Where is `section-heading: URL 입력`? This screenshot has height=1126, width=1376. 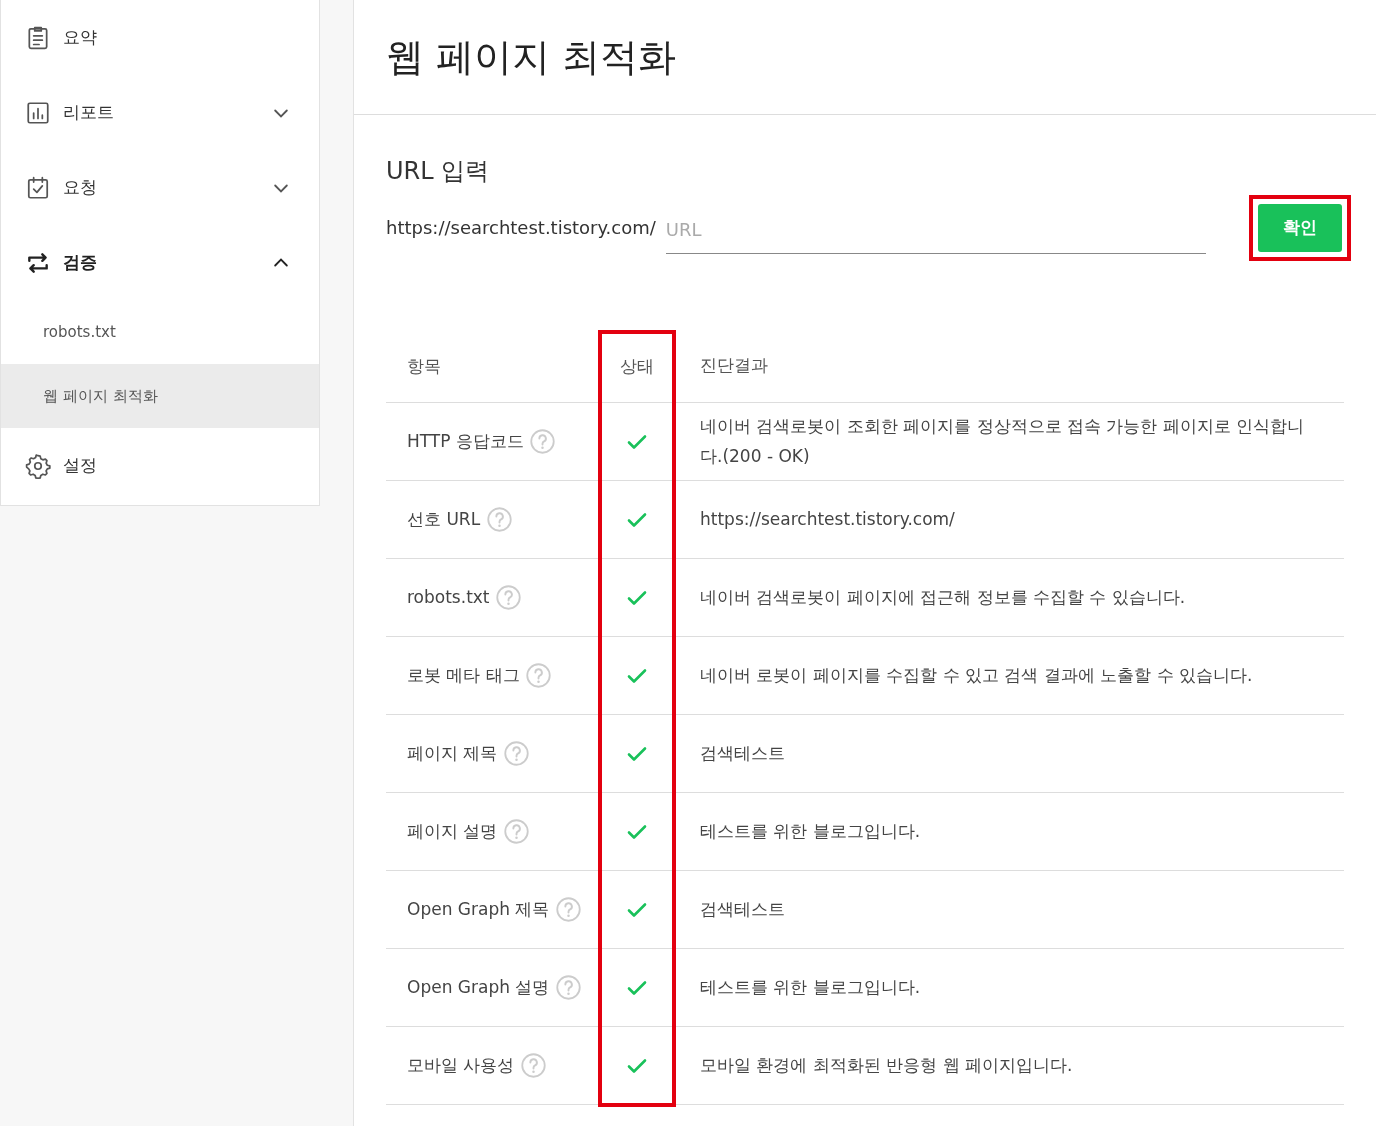
section-heading: URL 입력 is located at coordinates (438, 171).